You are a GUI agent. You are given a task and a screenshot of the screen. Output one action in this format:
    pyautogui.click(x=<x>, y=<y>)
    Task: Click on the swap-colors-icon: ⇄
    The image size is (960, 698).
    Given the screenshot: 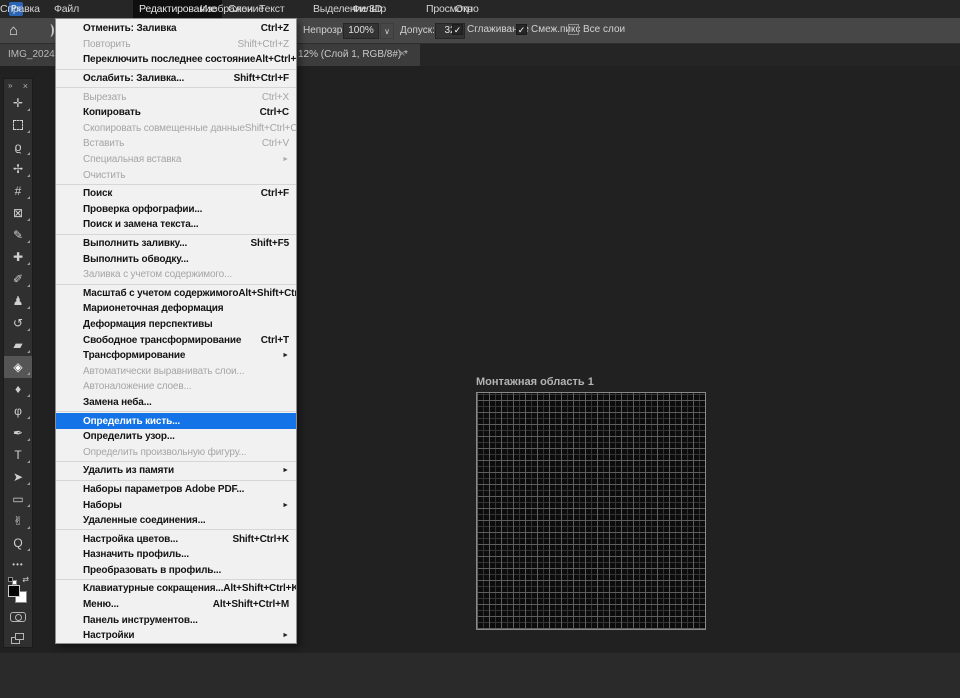 What is the action you would take?
    pyautogui.click(x=25, y=579)
    